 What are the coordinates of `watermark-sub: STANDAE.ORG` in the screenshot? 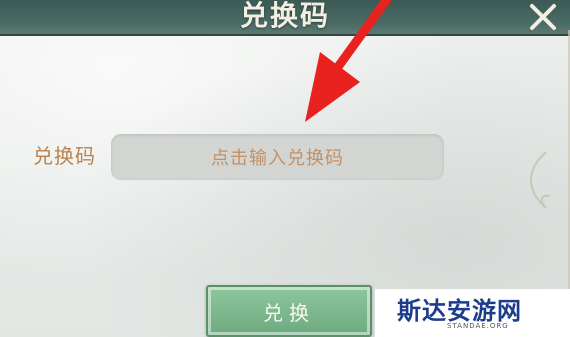 It's located at (478, 326).